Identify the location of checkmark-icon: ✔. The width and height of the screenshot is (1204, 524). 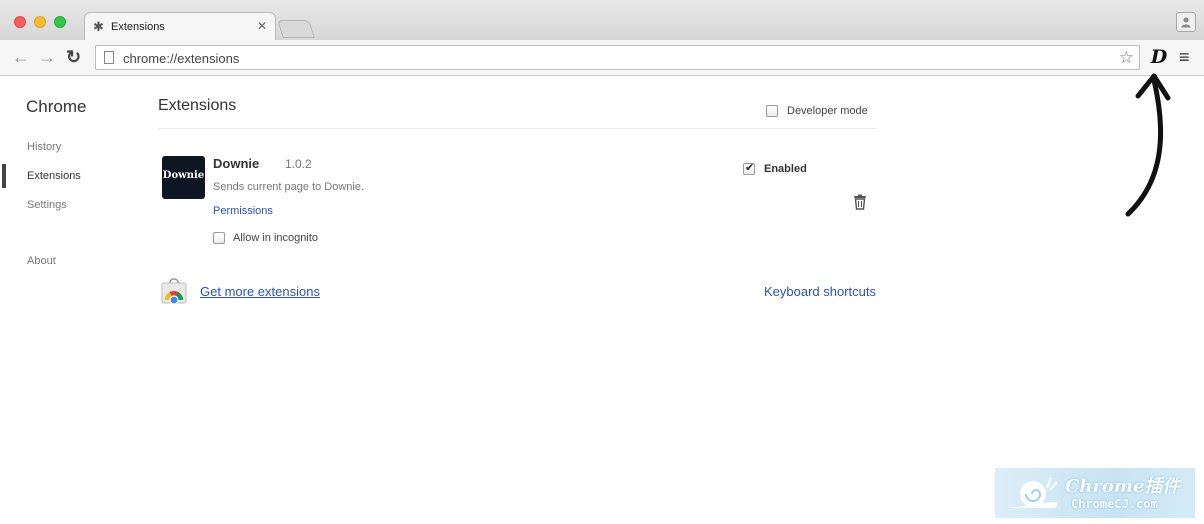
(750, 168).